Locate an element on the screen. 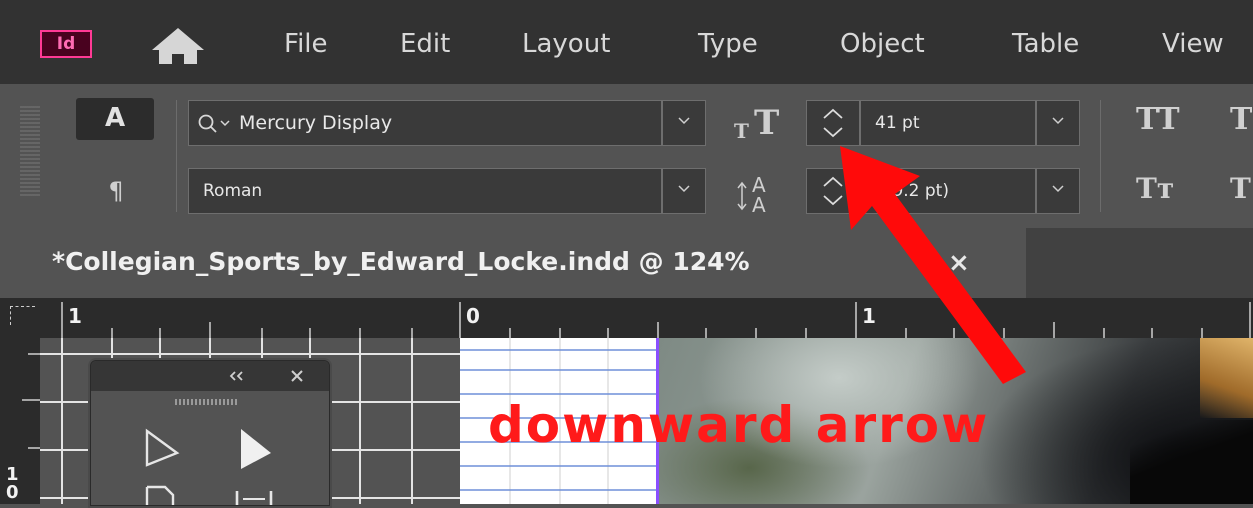 The width and height of the screenshot is (1253, 508). page-tool-icon is located at coordinates (162, 495).